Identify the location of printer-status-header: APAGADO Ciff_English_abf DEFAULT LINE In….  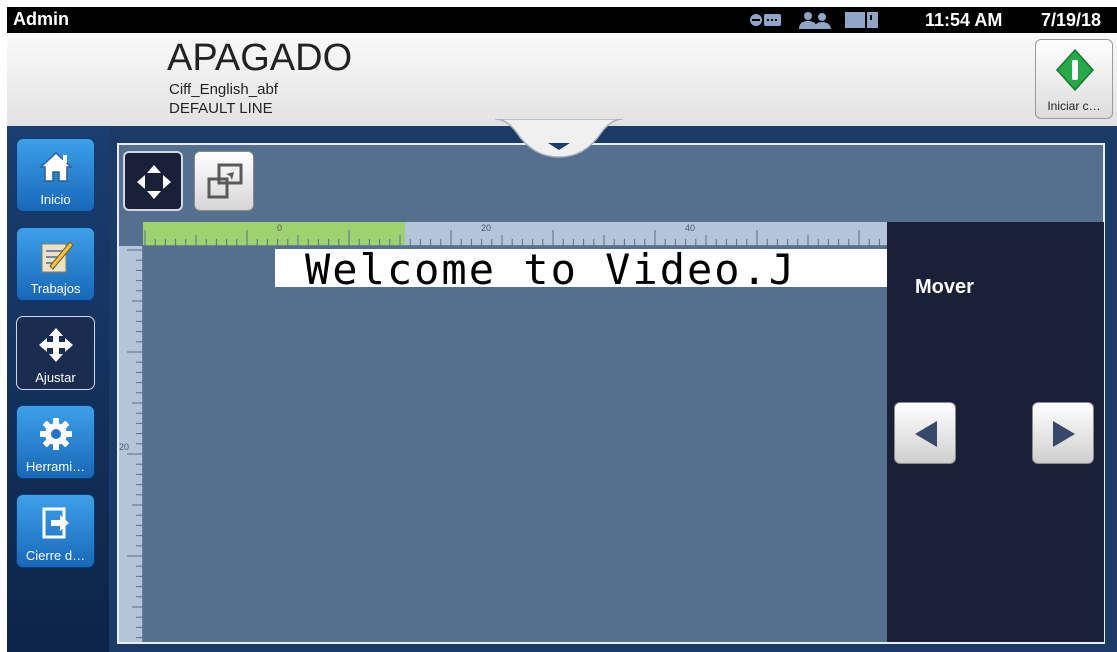
(562, 79).